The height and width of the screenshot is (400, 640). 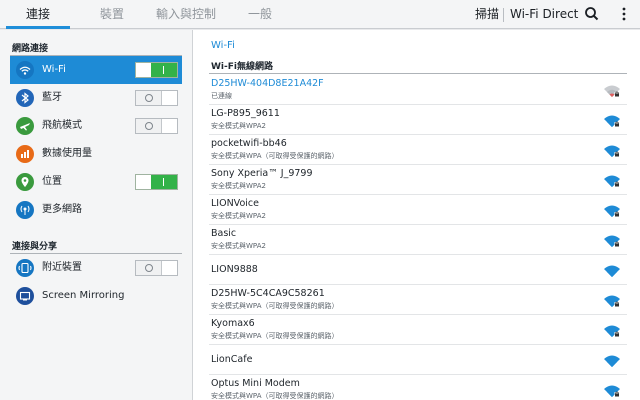 What do you see at coordinates (418, 210) in the screenshot?
I see `network-row: LIONVoice 安全模式與WPA2` at bounding box center [418, 210].